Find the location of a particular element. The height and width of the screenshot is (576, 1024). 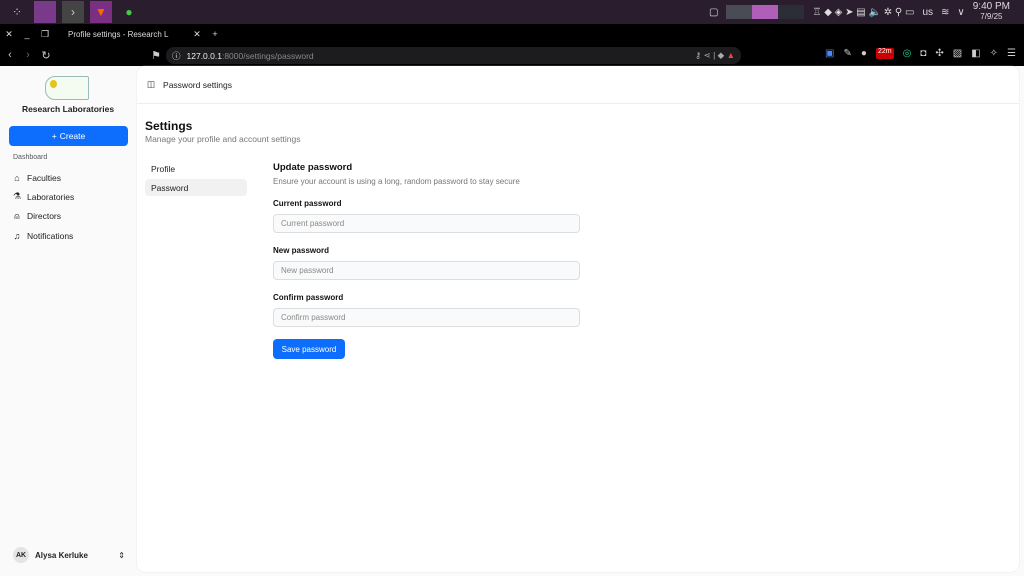

wifi-icon: ≋ is located at coordinates (945, 12).